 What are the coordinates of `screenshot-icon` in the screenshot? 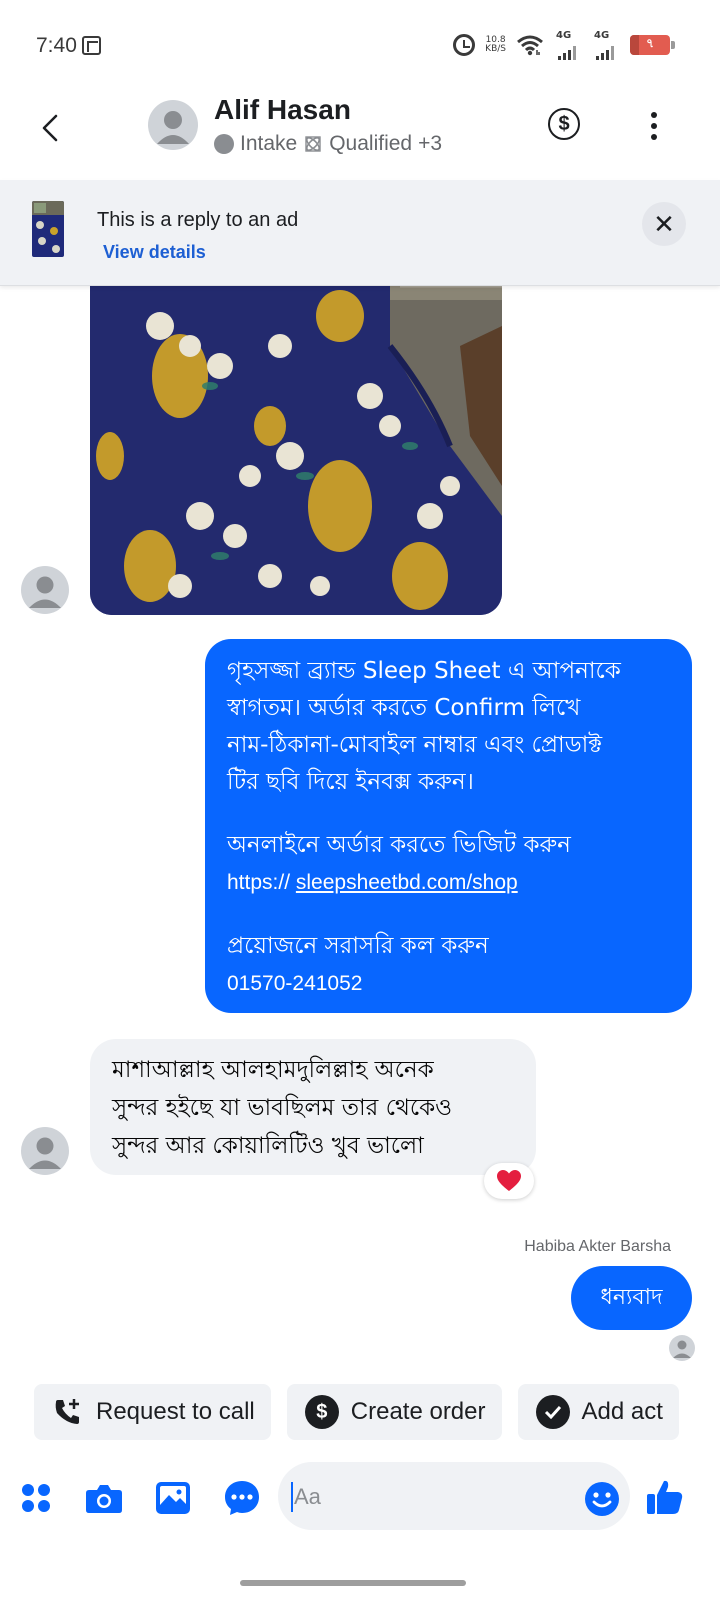 It's located at (91, 45).